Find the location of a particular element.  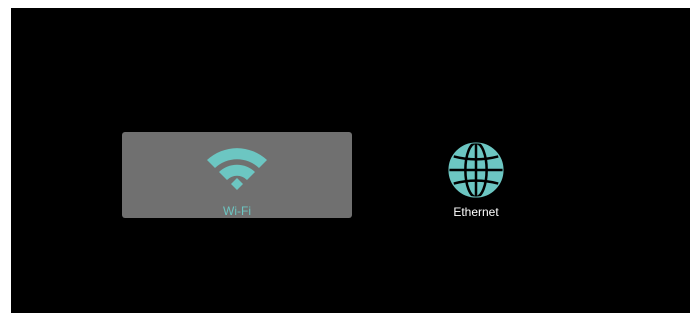

globe-icon is located at coordinates (476, 170).